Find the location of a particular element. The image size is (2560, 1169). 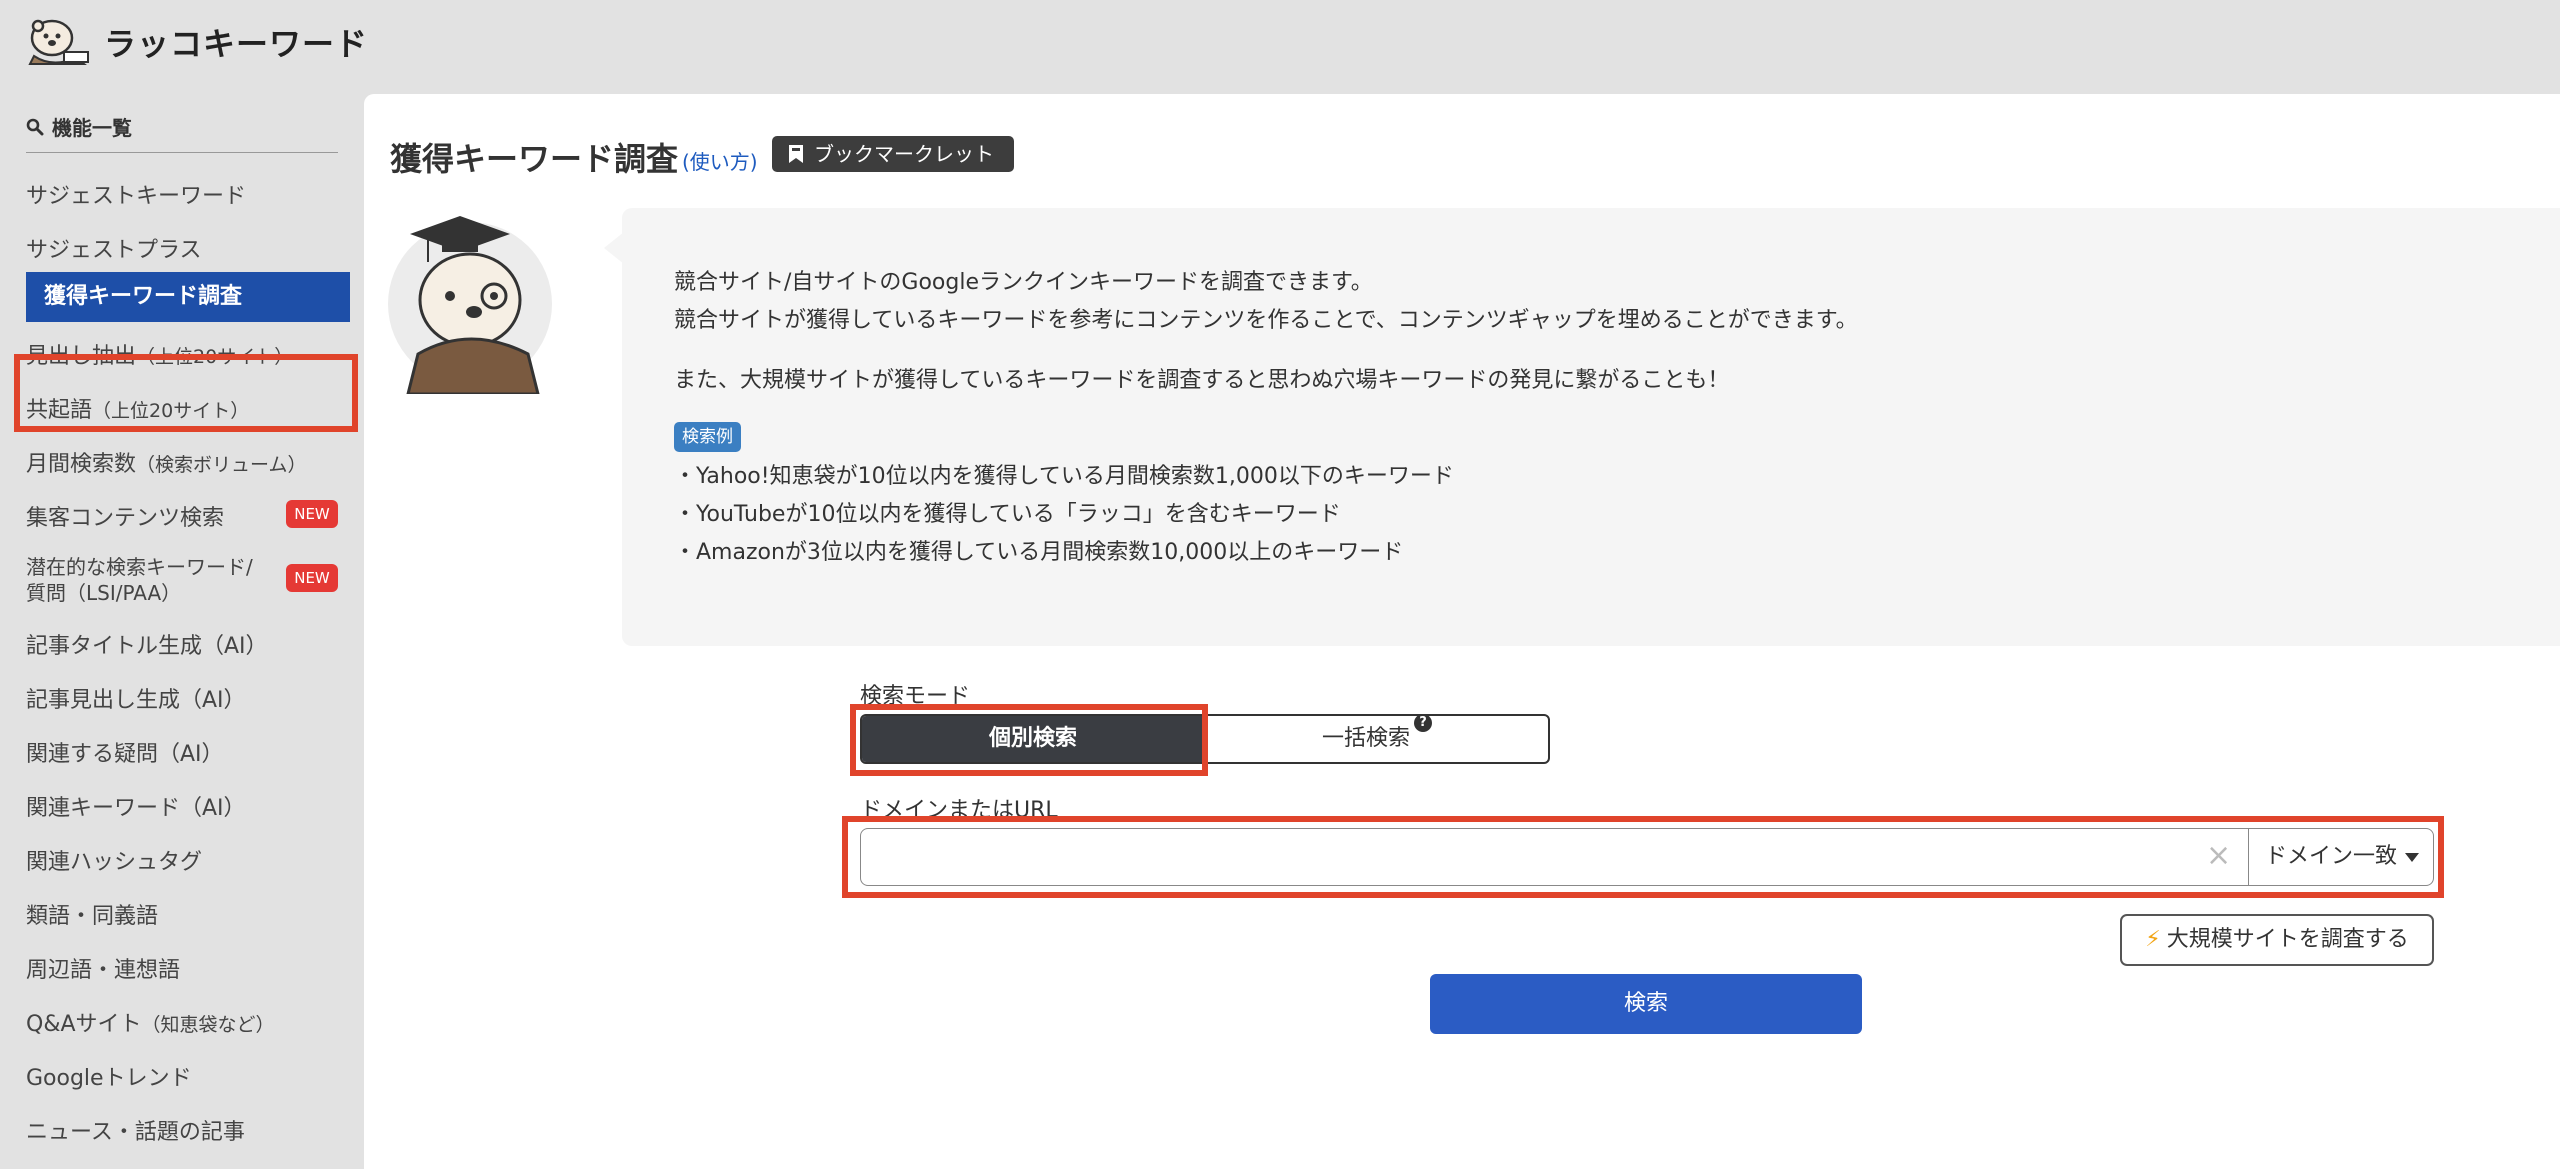

sidebar-item-note: （検索ボリューム） is located at coordinates (221, 465).